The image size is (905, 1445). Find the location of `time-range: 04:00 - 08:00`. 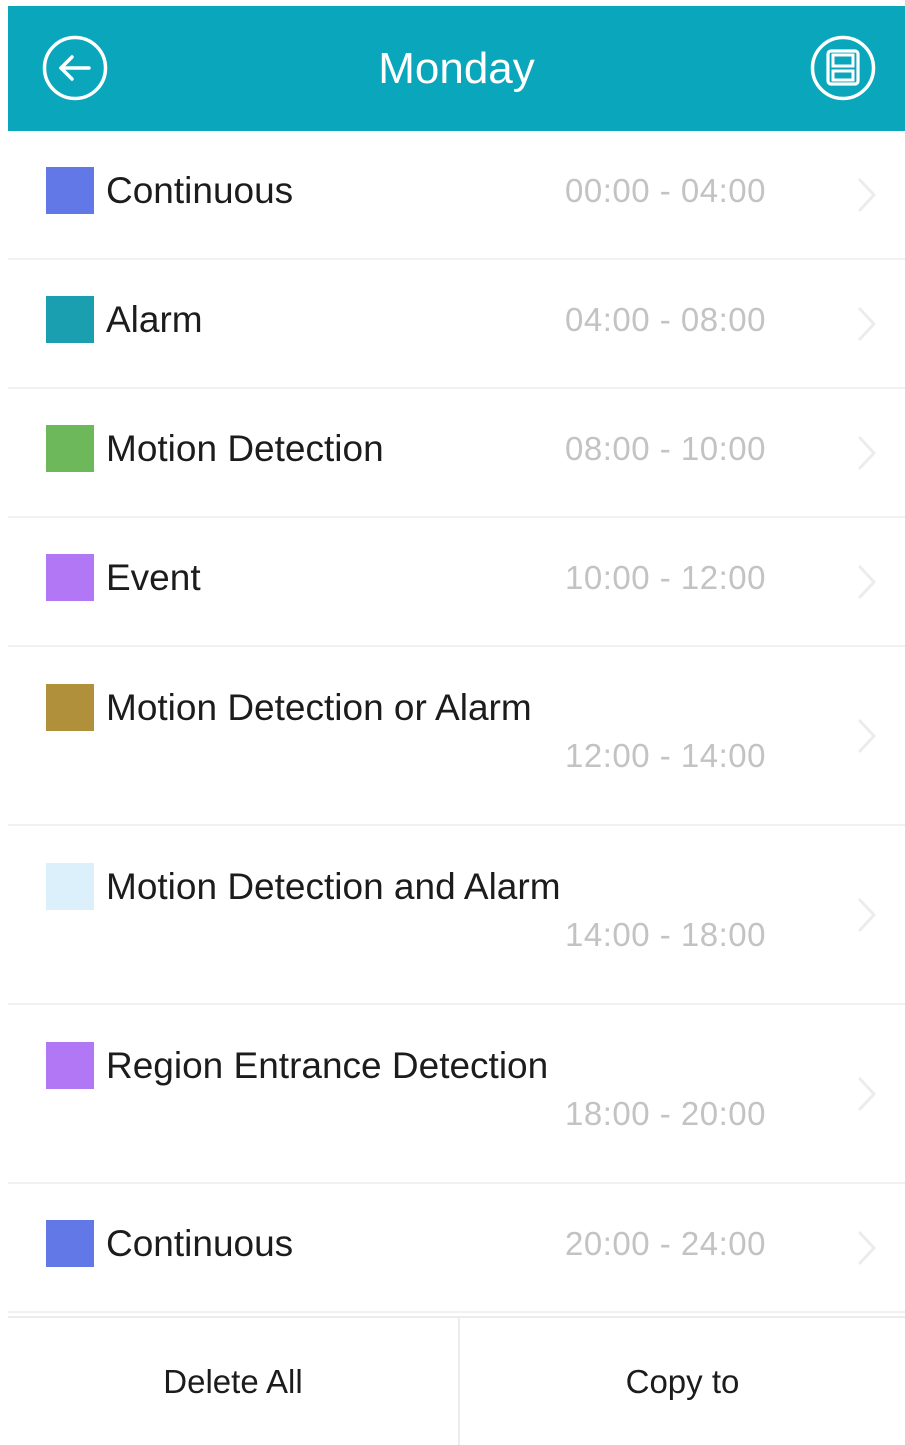

time-range: 04:00 - 08:00 is located at coordinates (665, 319).